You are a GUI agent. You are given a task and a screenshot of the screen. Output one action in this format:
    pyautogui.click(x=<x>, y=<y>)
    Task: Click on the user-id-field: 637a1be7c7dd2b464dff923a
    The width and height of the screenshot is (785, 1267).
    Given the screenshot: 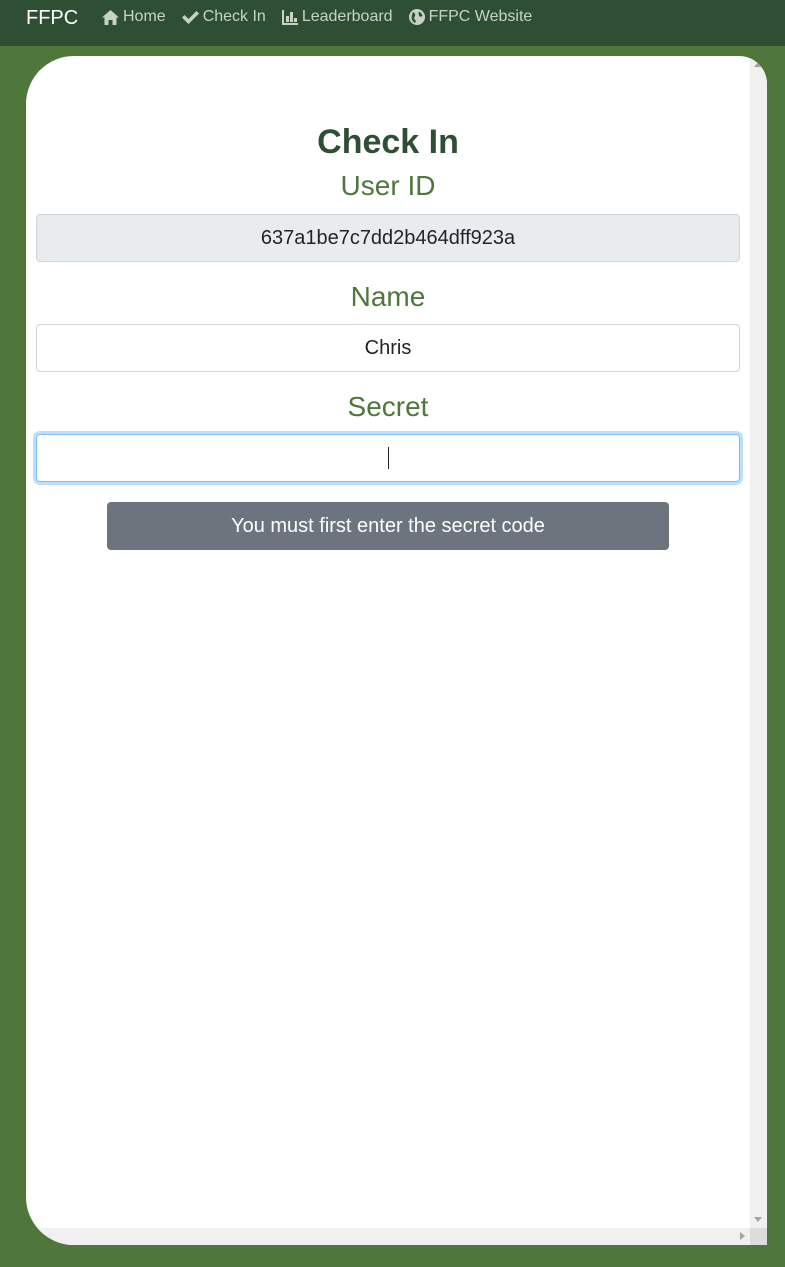 What is the action you would take?
    pyautogui.click(x=388, y=238)
    